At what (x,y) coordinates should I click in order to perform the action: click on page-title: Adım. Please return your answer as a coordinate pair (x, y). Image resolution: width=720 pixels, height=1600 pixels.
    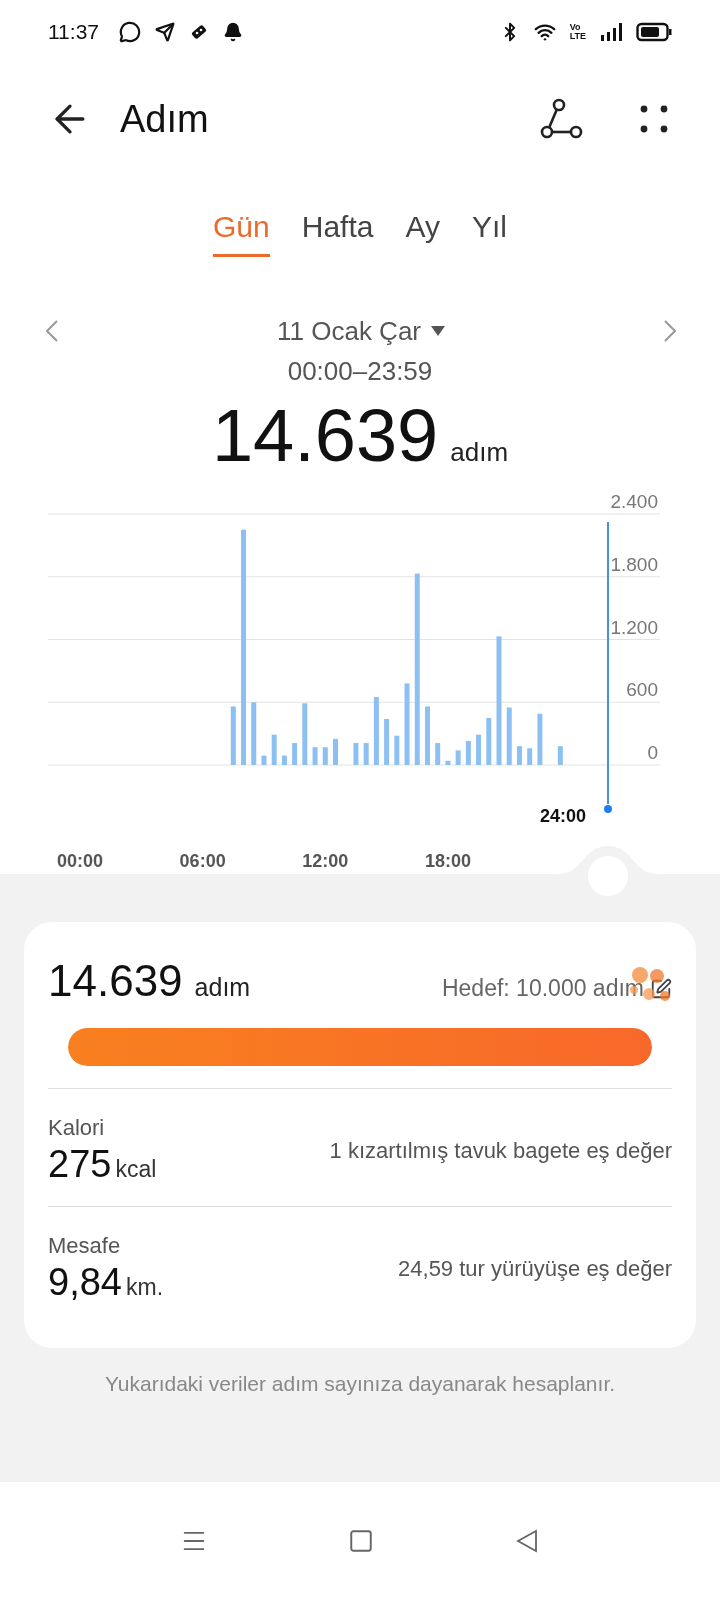
    Looking at the image, I should click on (165, 119).